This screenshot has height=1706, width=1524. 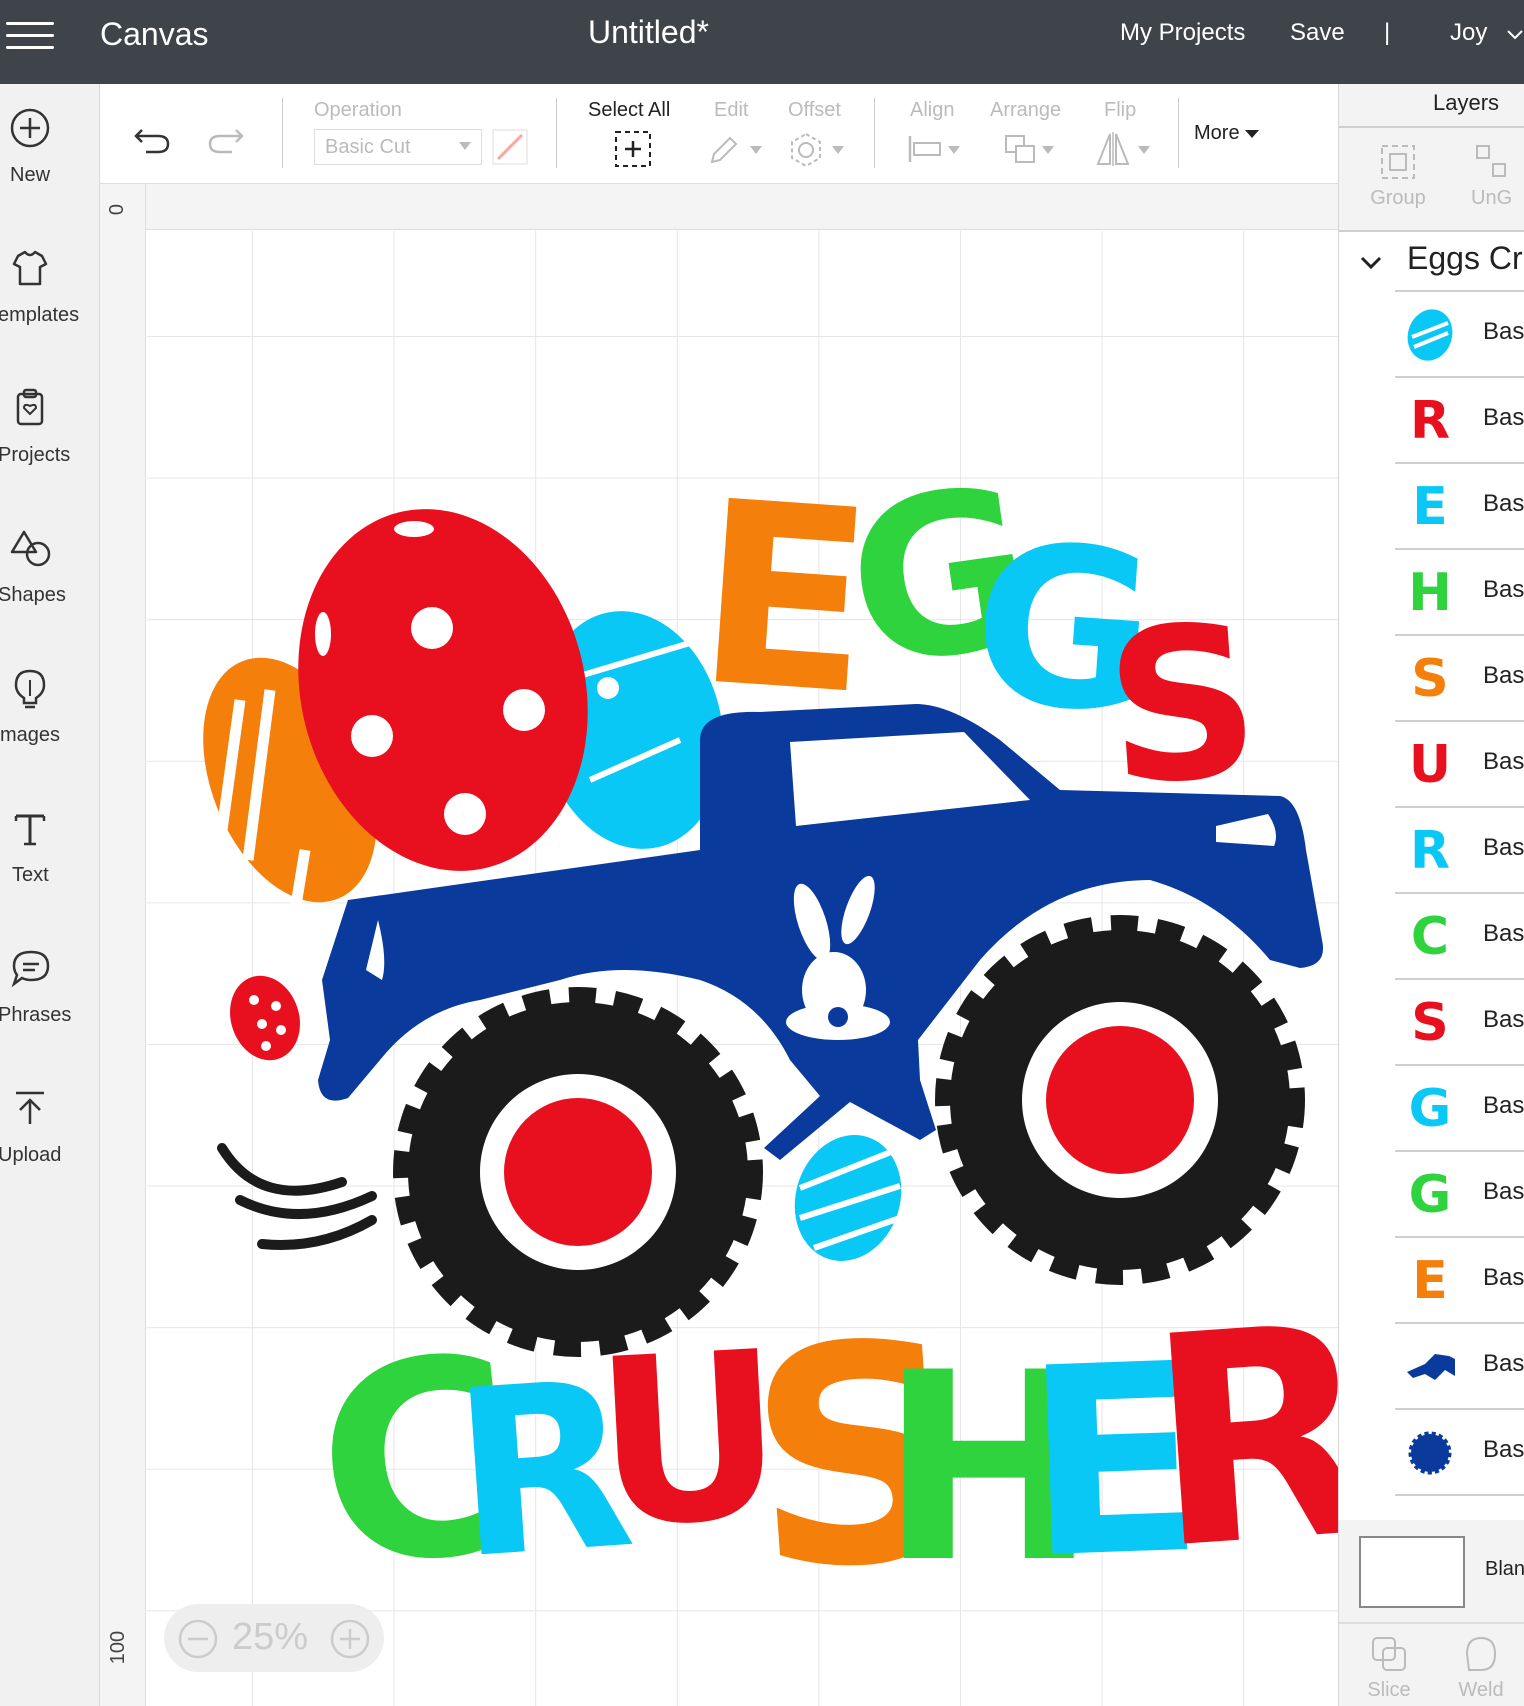 What do you see at coordinates (1120, 110) in the screenshot?
I see `flip-label: Flip` at bounding box center [1120, 110].